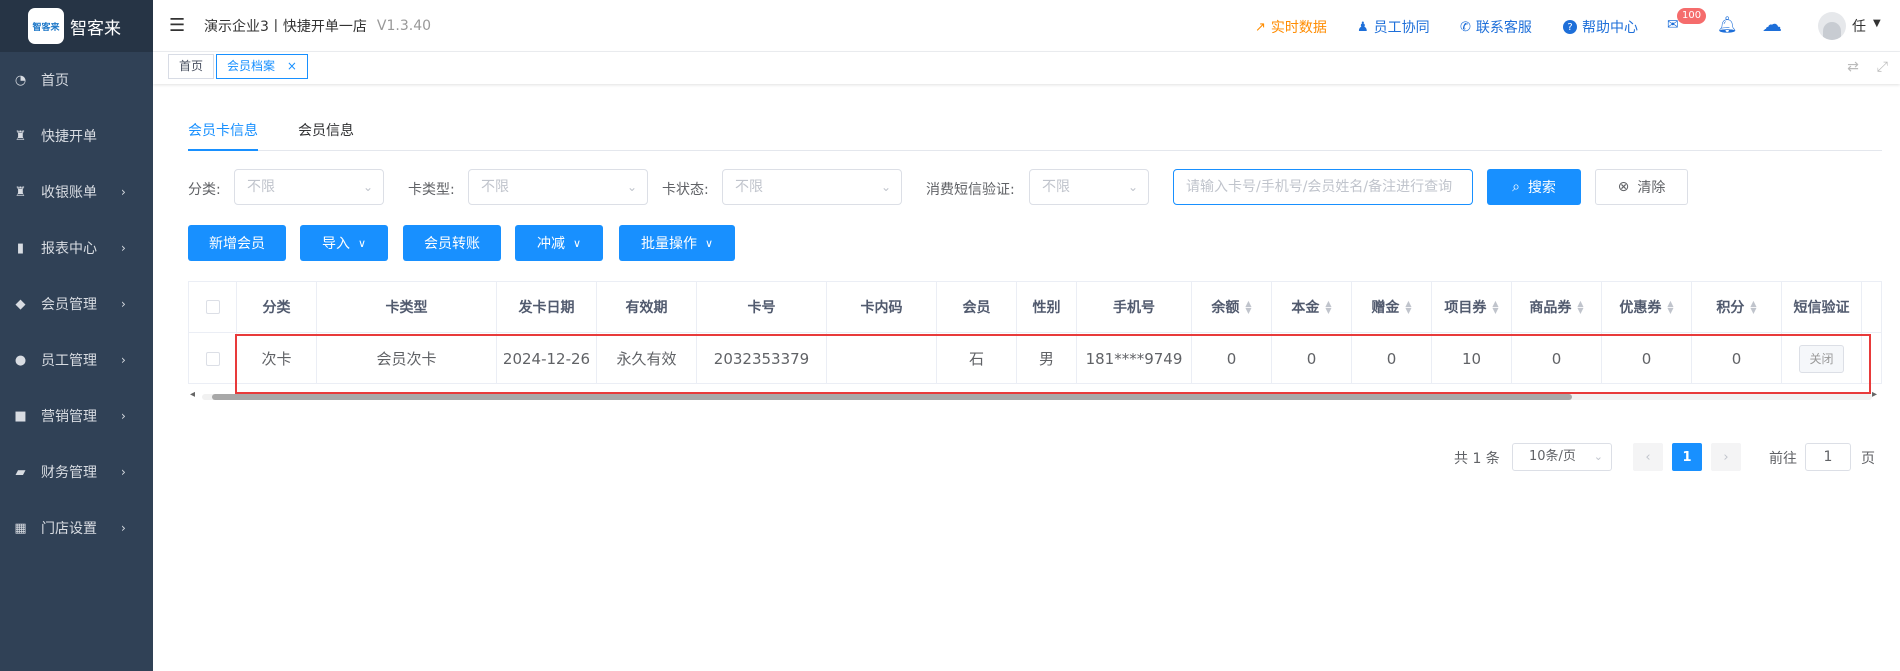  What do you see at coordinates (20, 416) in the screenshot?
I see `briefcase-icon: ■` at bounding box center [20, 416].